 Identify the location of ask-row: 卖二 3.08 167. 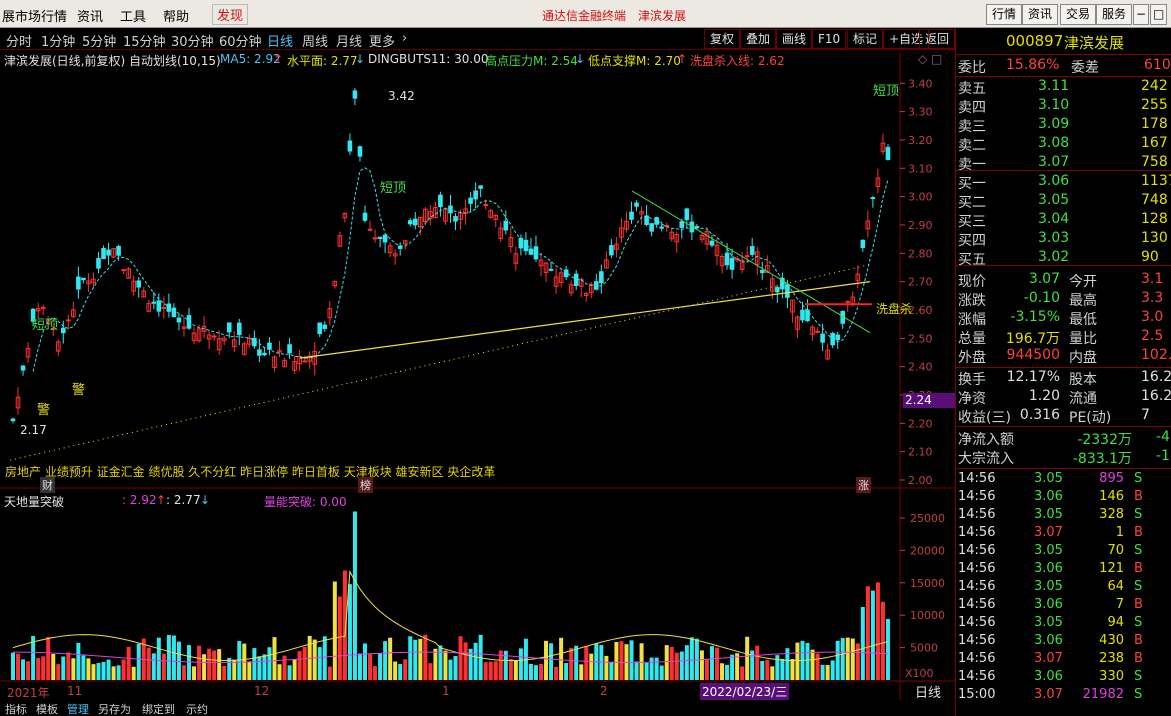
(1063, 144).